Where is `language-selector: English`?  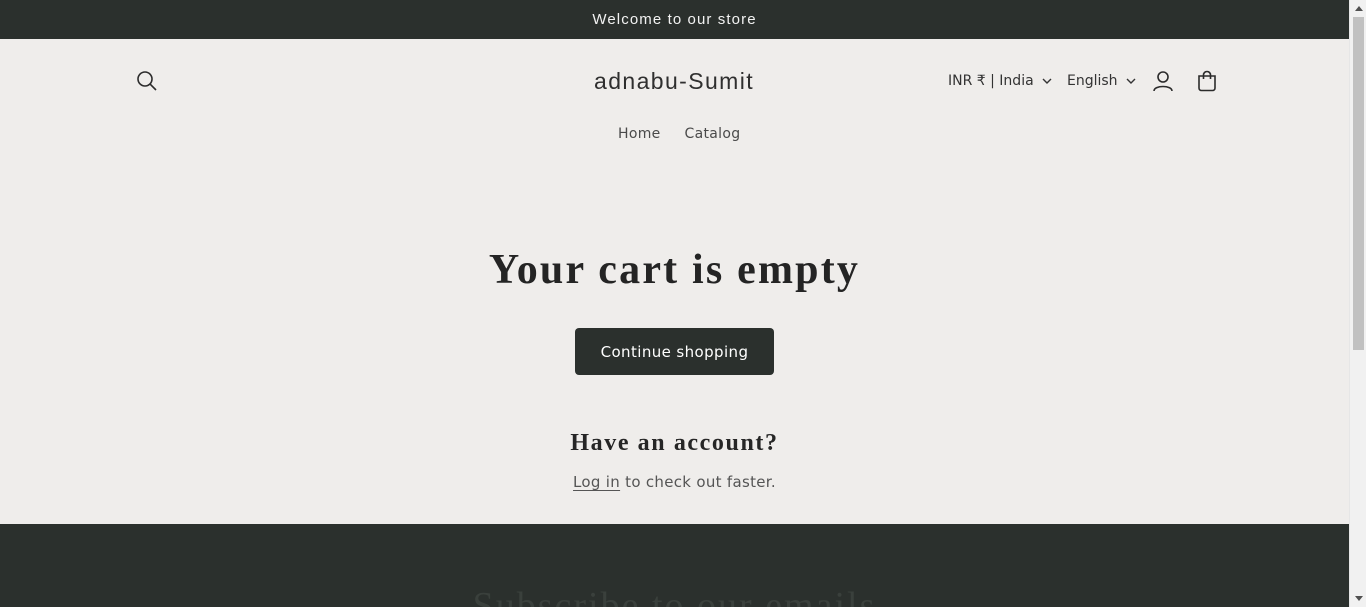
language-selector: English is located at coordinates (1101, 81).